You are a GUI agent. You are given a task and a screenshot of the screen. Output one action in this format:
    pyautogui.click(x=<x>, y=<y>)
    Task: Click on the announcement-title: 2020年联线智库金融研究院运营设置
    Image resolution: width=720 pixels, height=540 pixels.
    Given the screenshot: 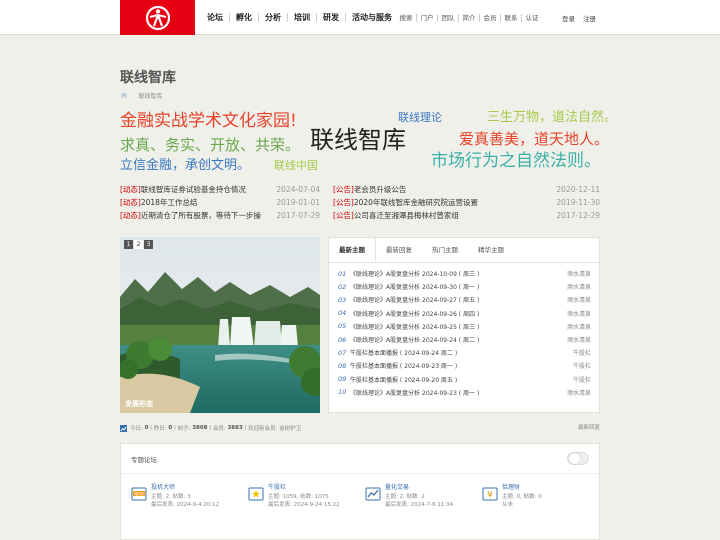 What is the action you would take?
    pyautogui.click(x=416, y=202)
    